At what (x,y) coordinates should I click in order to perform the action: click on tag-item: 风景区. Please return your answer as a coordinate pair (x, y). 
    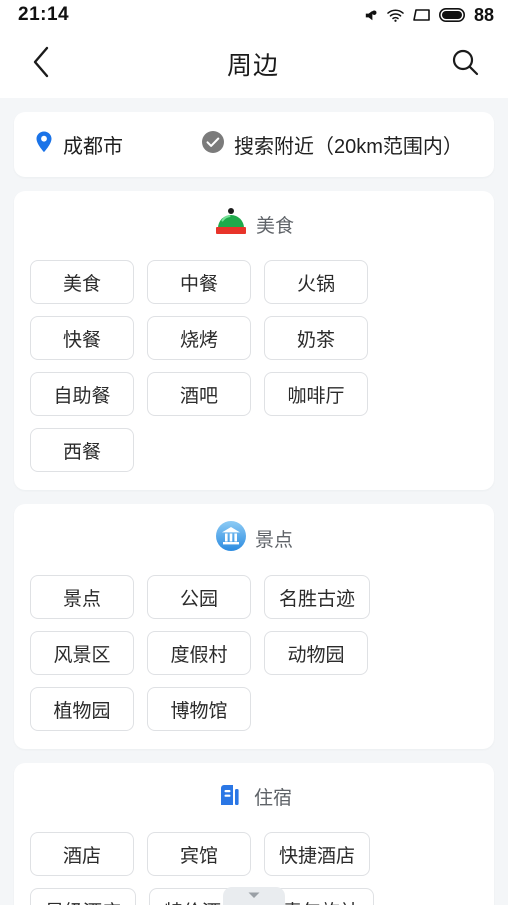
    Looking at the image, I should click on (82, 653).